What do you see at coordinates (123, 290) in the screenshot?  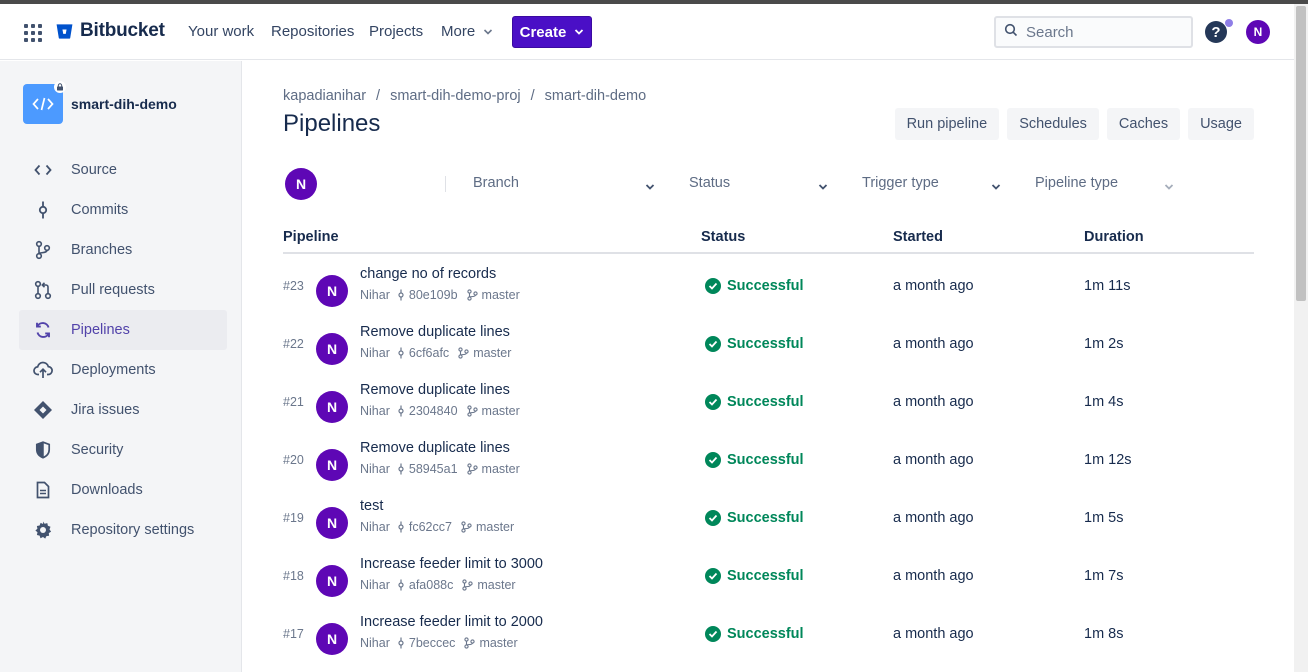 I see `sidebar-item-pull-requests: Pull requests` at bounding box center [123, 290].